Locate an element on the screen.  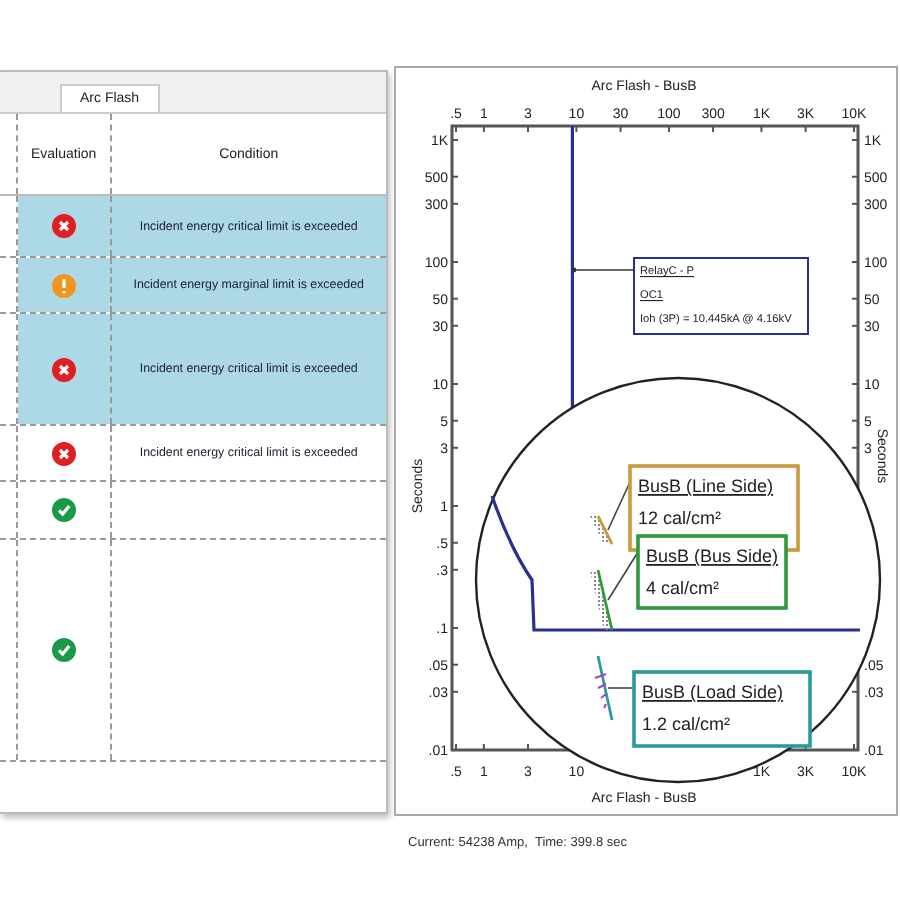
callout-title: BusB (Load Side) is located at coordinates (713, 692).